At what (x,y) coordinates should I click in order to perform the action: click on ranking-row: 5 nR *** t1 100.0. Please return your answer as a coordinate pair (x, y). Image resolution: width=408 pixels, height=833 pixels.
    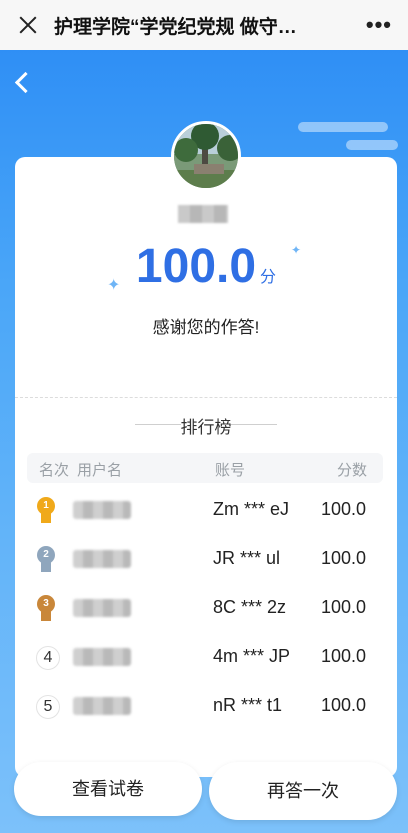
    Looking at the image, I should click on (205, 707).